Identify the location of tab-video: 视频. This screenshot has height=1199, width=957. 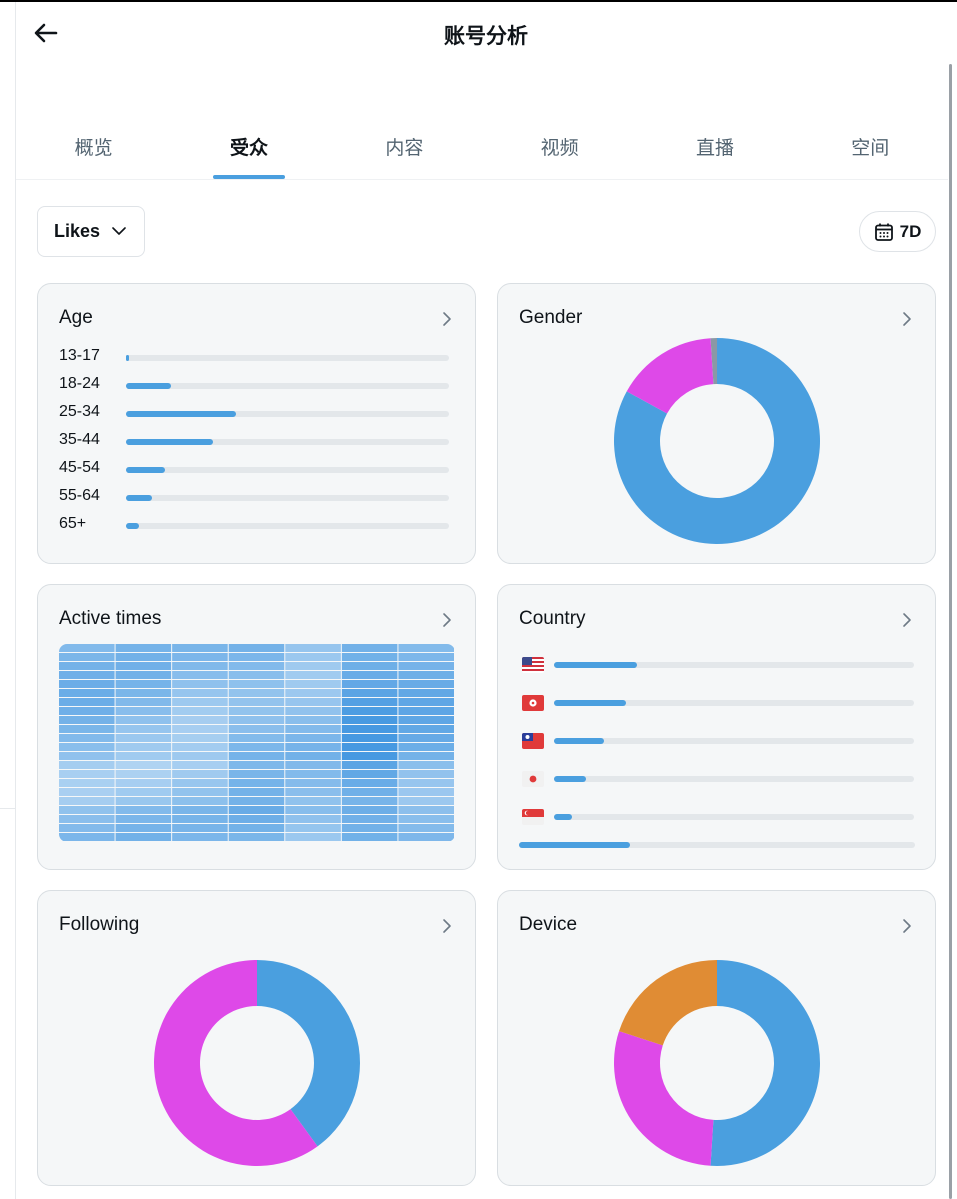
(559, 152).